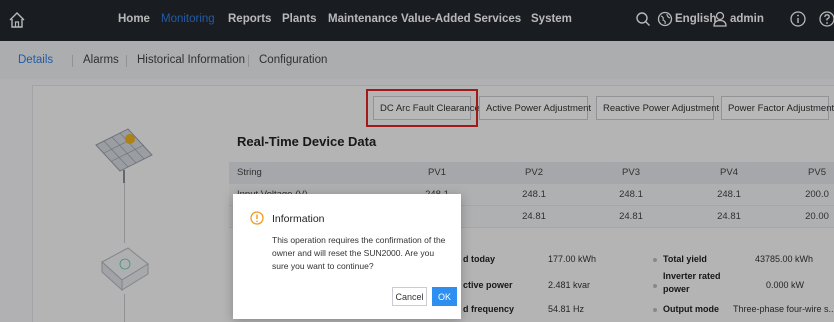 This screenshot has width=834, height=322. What do you see at coordinates (257, 218) in the screenshot?
I see `warning-icon` at bounding box center [257, 218].